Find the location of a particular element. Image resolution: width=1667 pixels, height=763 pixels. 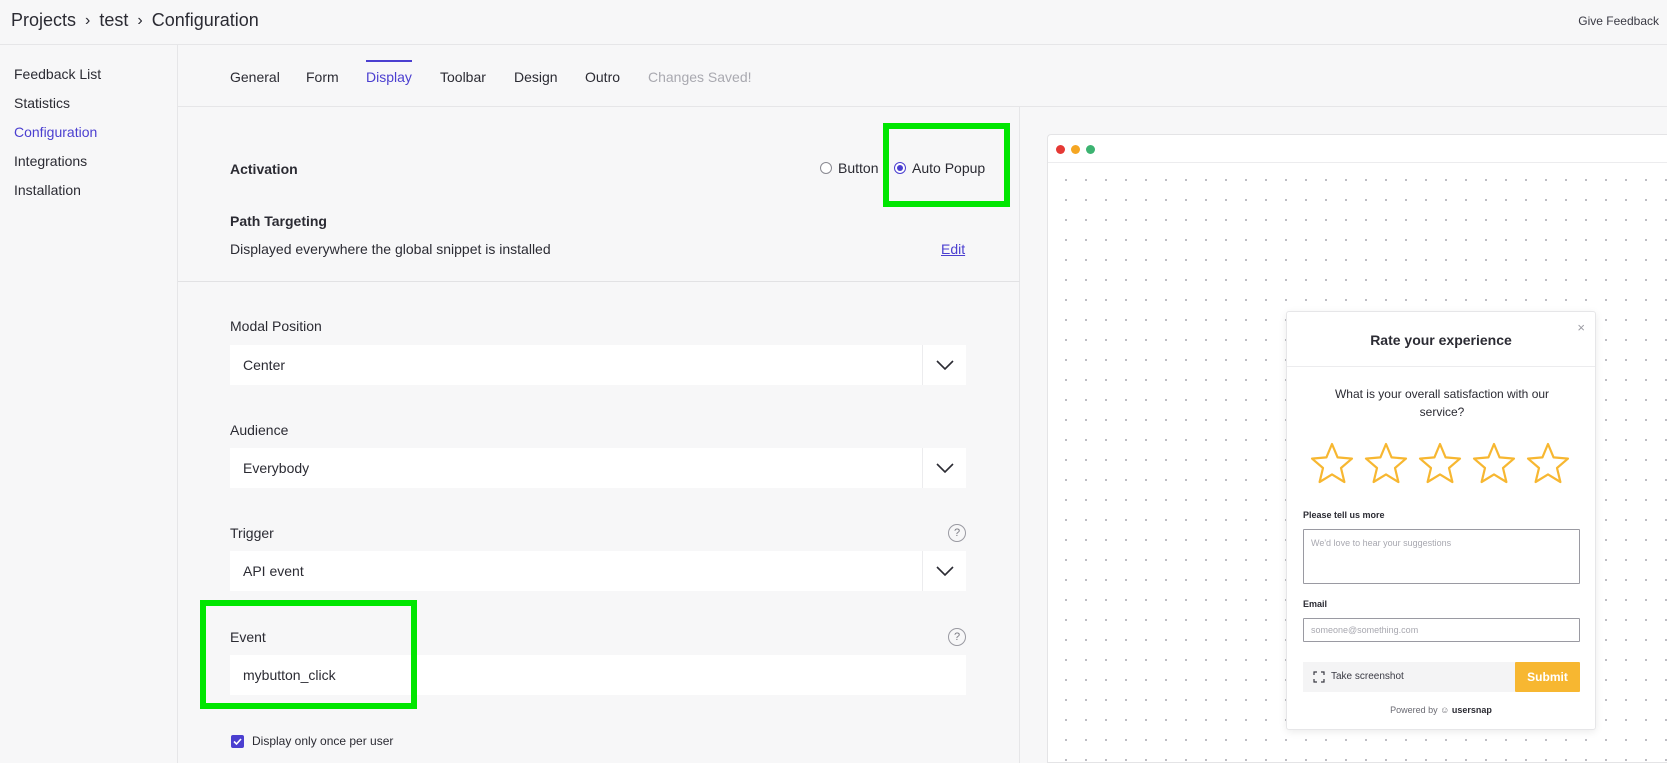

display-once-label: Display only once per user is located at coordinates (323, 741).